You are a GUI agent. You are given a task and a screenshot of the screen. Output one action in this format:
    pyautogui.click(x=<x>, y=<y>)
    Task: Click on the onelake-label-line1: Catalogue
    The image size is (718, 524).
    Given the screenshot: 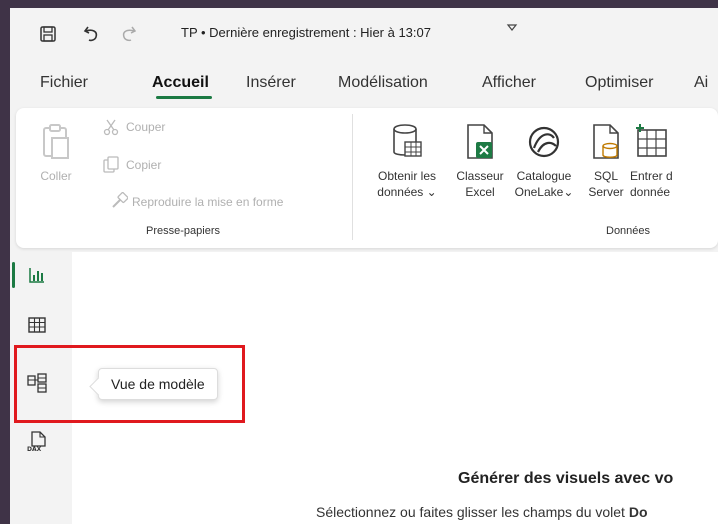 What is the action you would take?
    pyautogui.click(x=544, y=176)
    